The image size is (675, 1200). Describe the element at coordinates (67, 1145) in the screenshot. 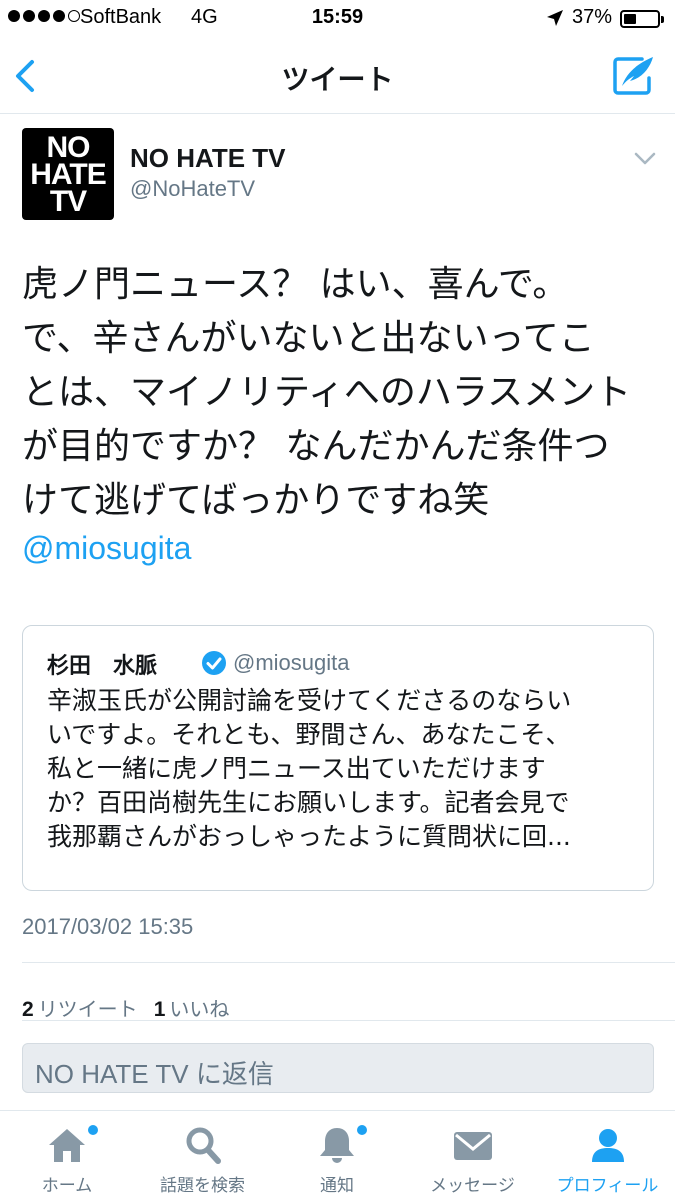

I see `home-icon` at that location.